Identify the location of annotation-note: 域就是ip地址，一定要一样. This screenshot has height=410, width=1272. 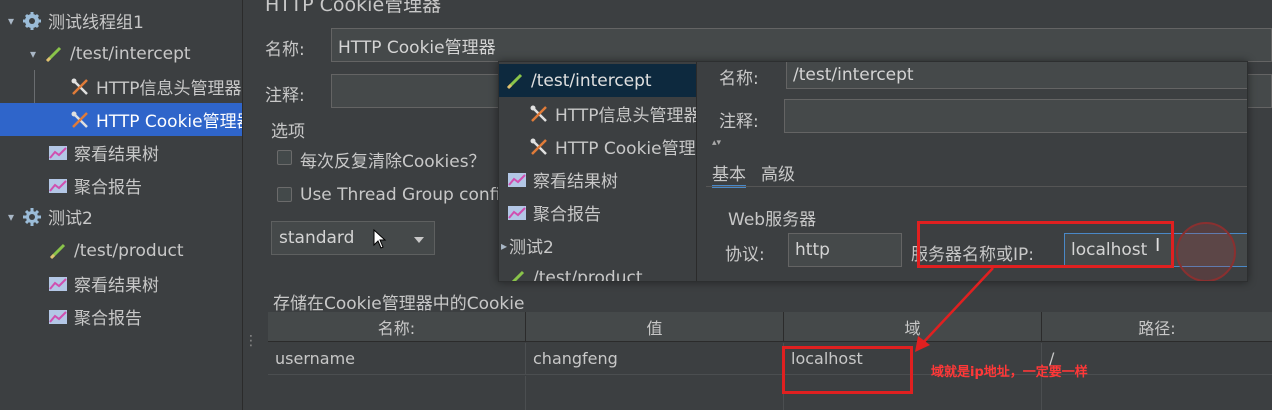
(1009, 372).